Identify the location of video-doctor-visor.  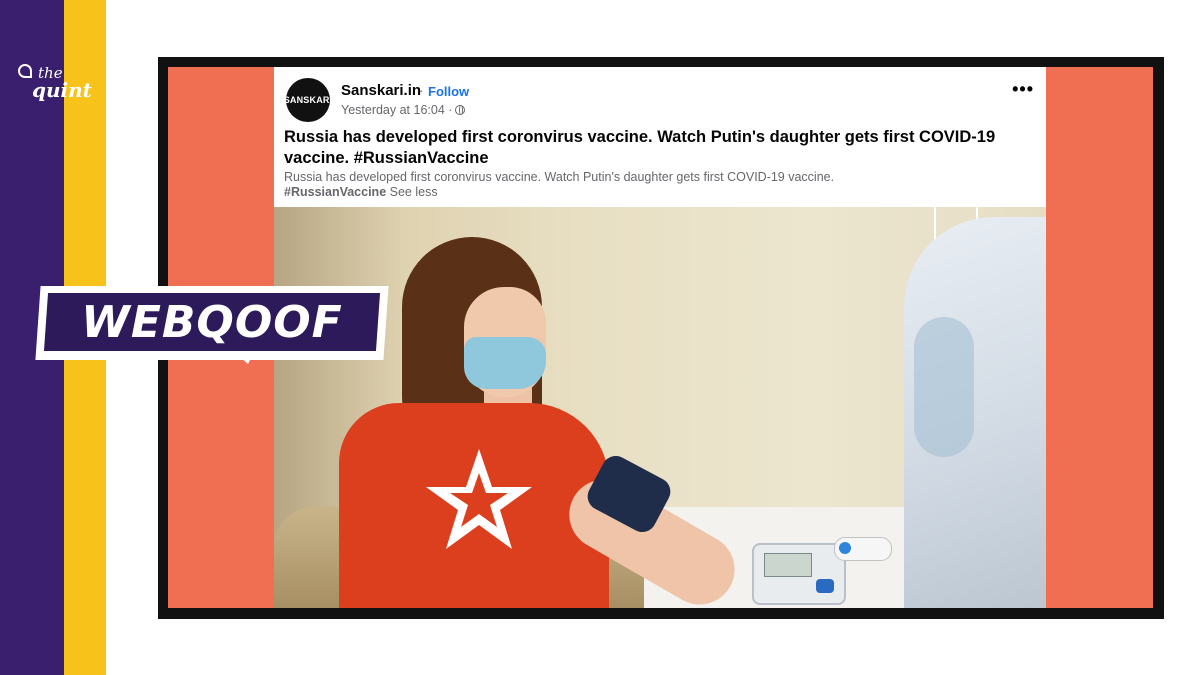
(944, 387).